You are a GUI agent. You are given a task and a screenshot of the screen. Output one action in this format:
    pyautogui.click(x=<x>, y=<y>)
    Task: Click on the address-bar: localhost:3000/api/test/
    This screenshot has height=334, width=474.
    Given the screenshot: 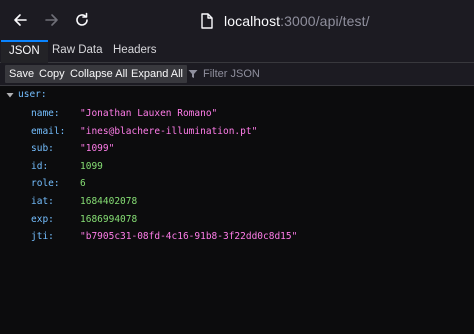 What is the action you would take?
    pyautogui.click(x=285, y=21)
    